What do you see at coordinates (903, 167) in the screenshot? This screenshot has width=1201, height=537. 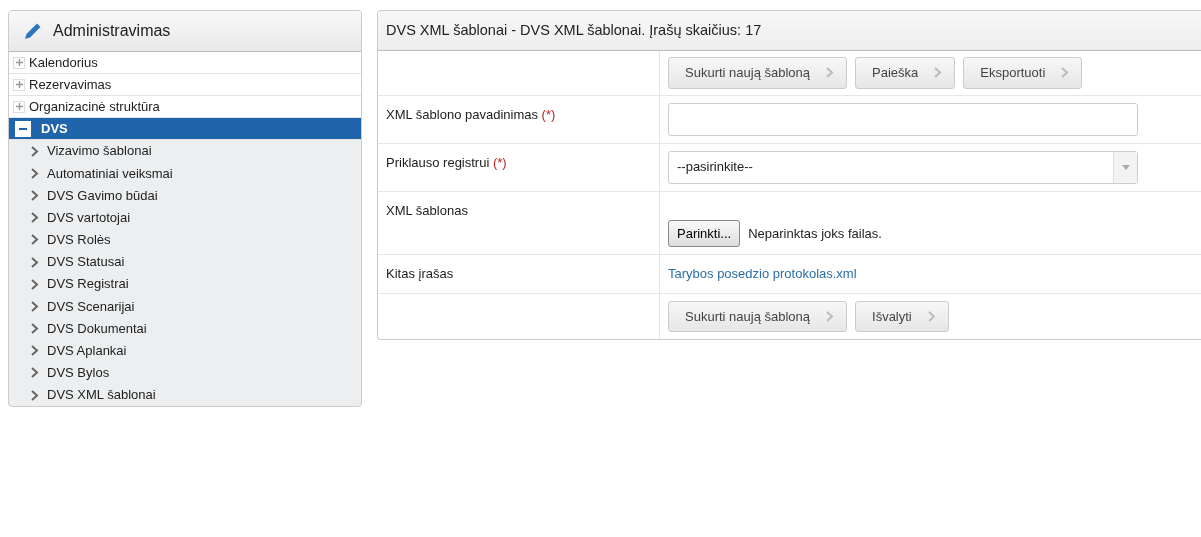 I see `dropdown-field: --pasirinkite--` at bounding box center [903, 167].